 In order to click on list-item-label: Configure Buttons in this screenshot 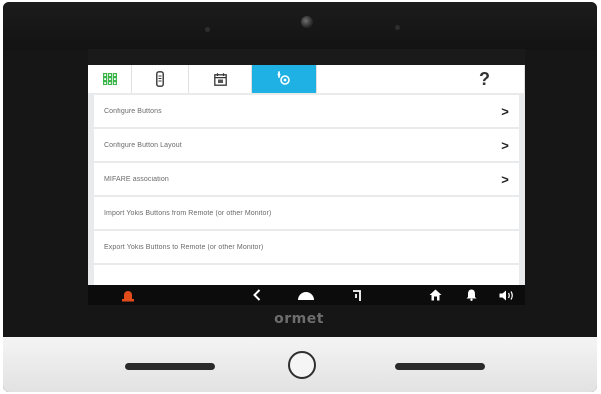, I will do `click(133, 111)`.